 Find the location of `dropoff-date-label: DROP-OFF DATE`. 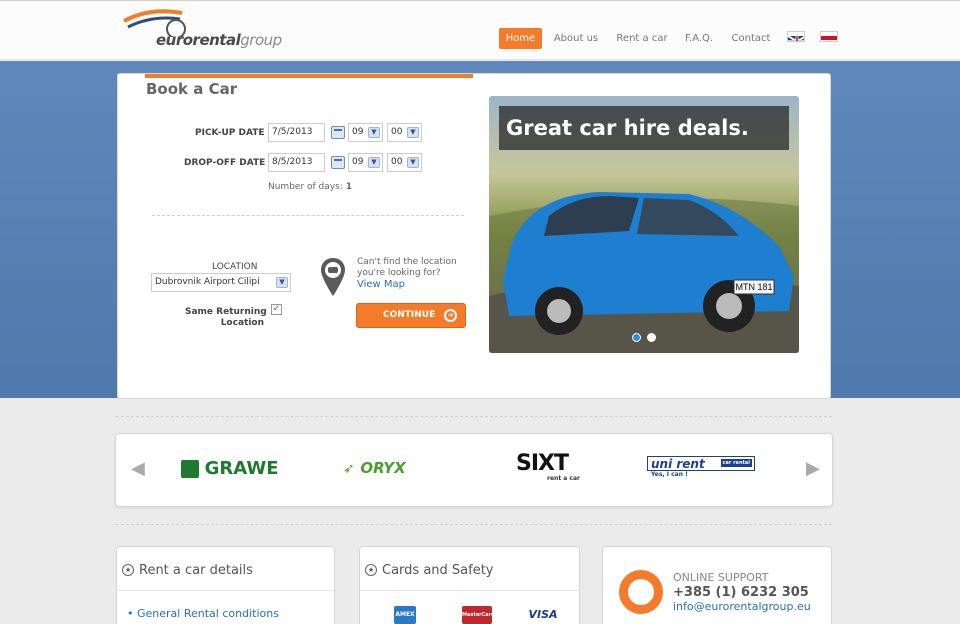

dropoff-date-label: DROP-OFF DATE is located at coordinates (225, 163).